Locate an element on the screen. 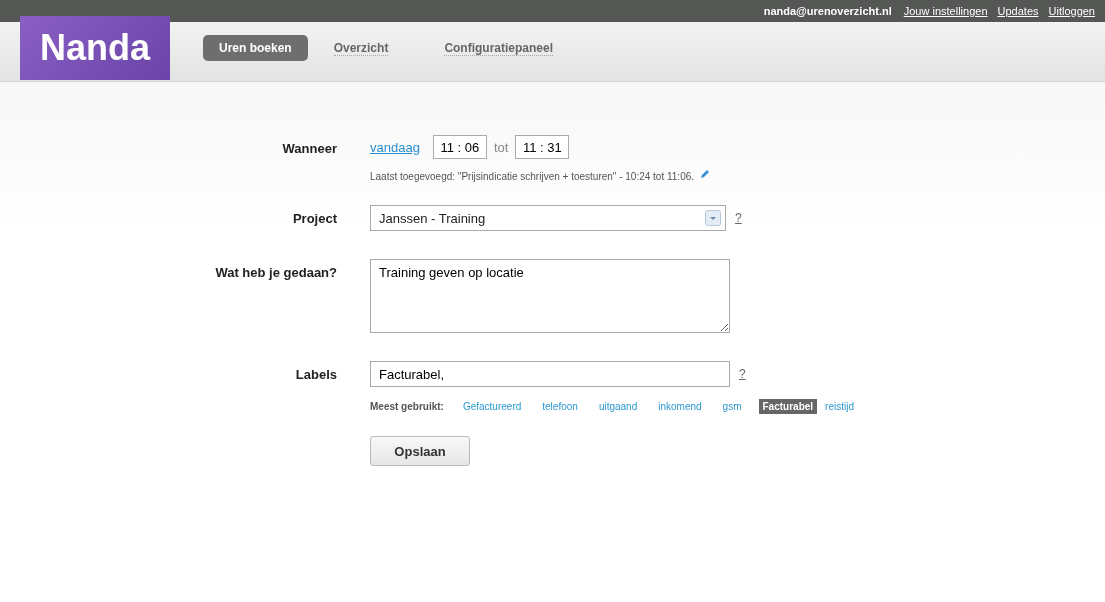 The image size is (1105, 602). nav-tab: Overzicht is located at coordinates (361, 48).